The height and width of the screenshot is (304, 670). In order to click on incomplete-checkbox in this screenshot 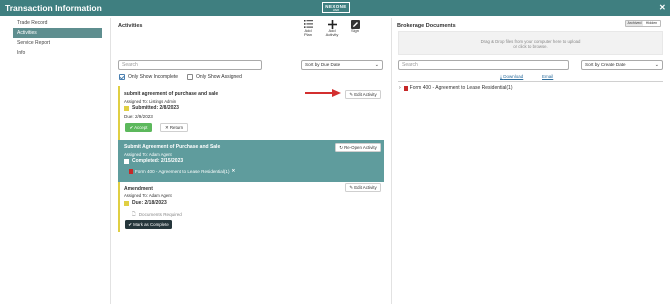, I will do `click(122, 77)`.